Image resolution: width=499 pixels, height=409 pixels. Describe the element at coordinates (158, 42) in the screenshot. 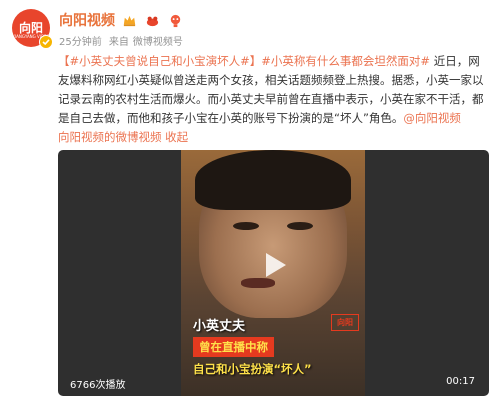

I see `post-source: 微博视频号` at that location.